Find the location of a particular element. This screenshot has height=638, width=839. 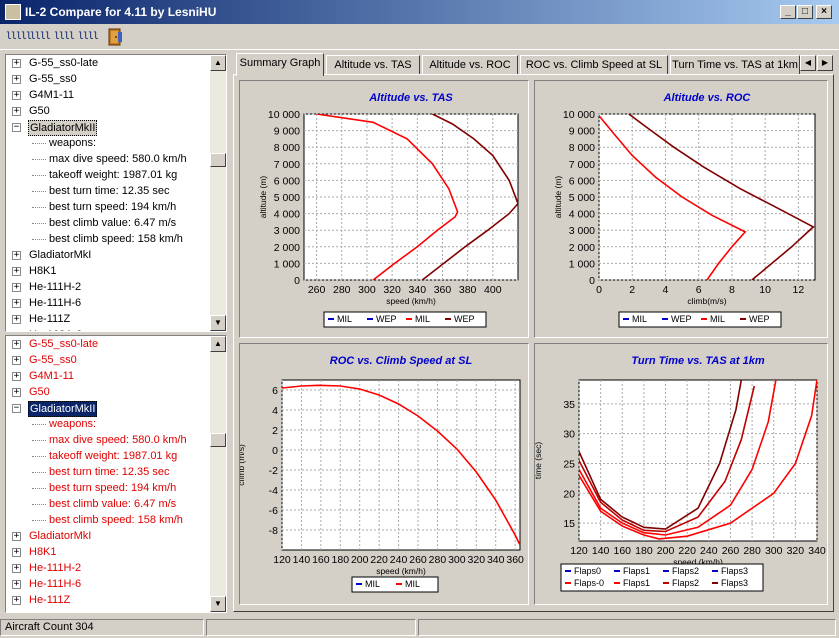

minimize-button: _ is located at coordinates (788, 12).